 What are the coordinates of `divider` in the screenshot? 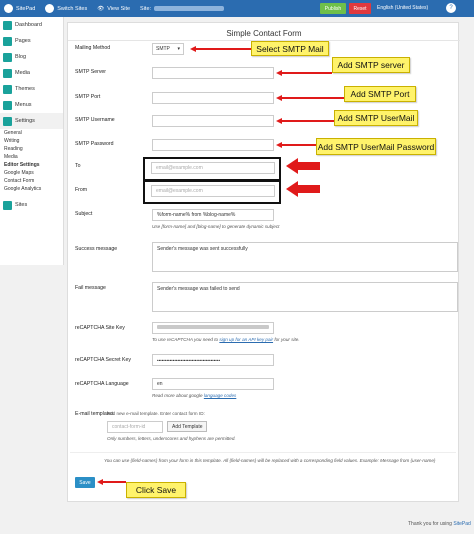 It's located at (263, 452).